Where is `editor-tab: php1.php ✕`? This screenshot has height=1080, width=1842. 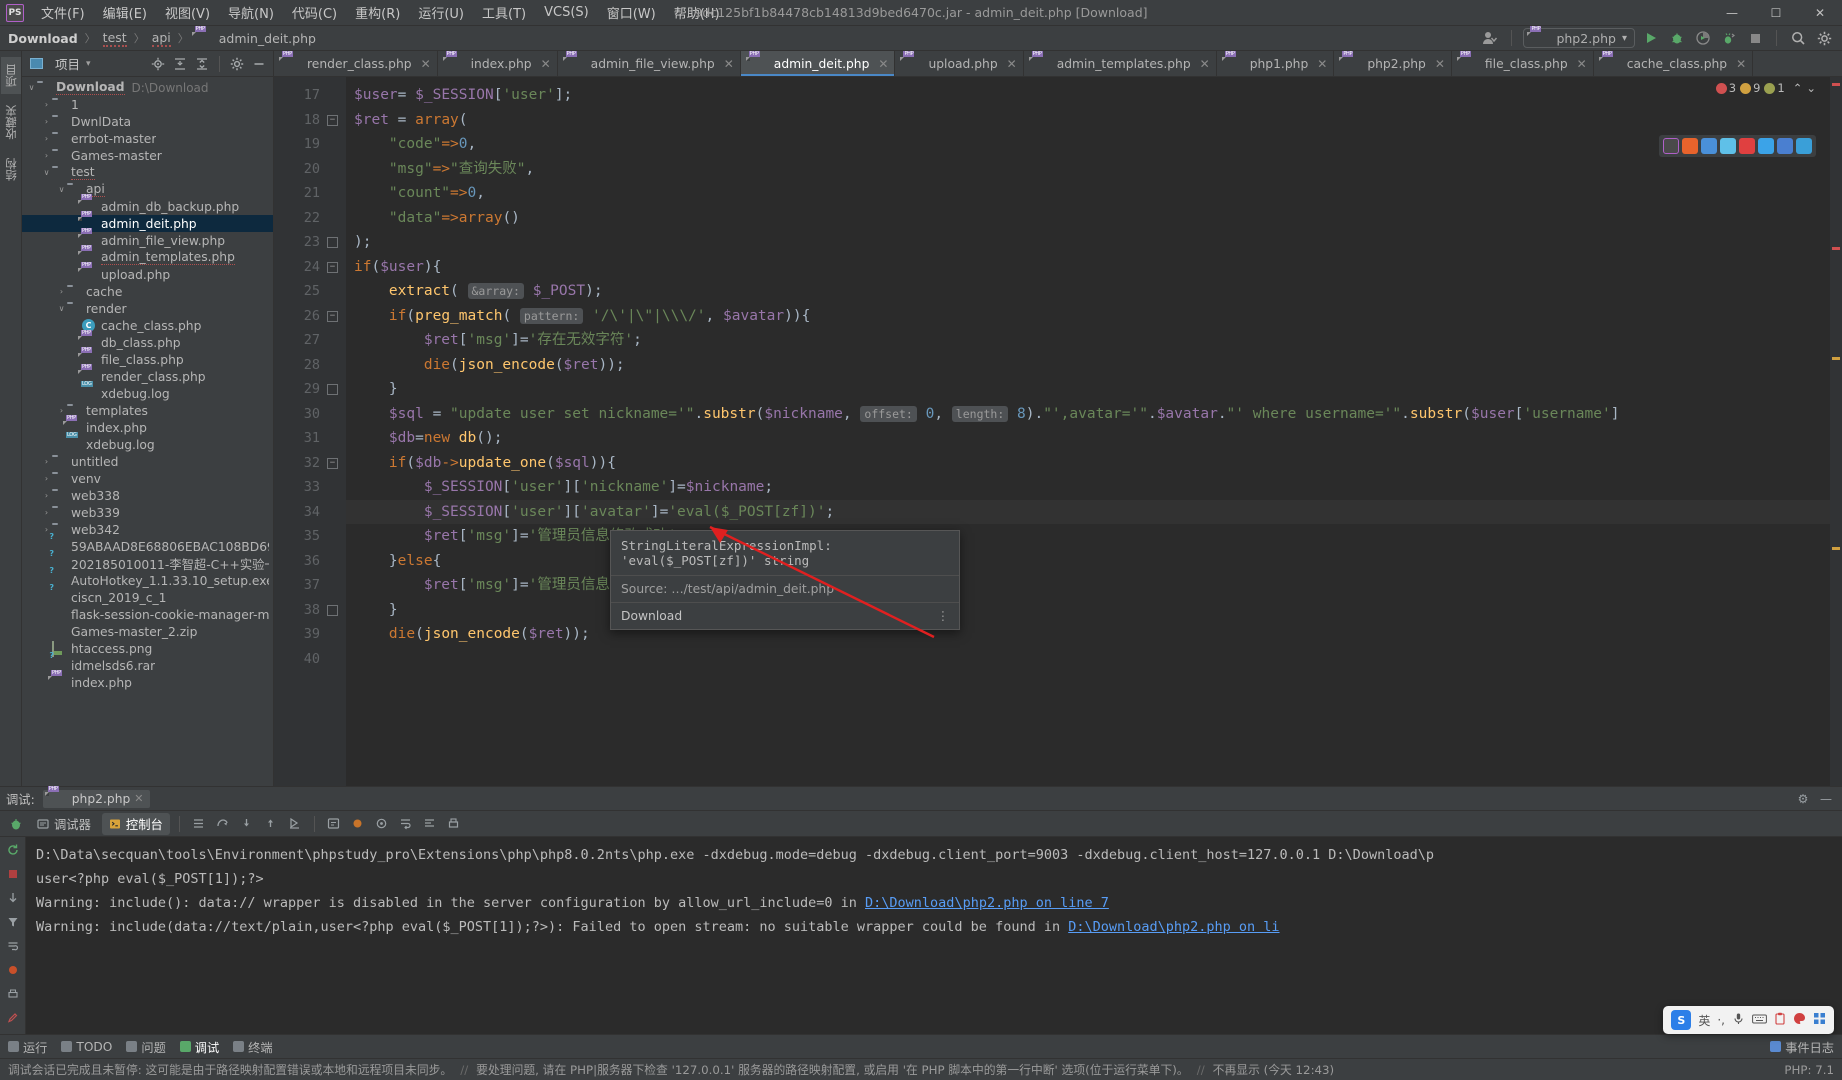
editor-tab: php1.php ✕ is located at coordinates (1276, 63).